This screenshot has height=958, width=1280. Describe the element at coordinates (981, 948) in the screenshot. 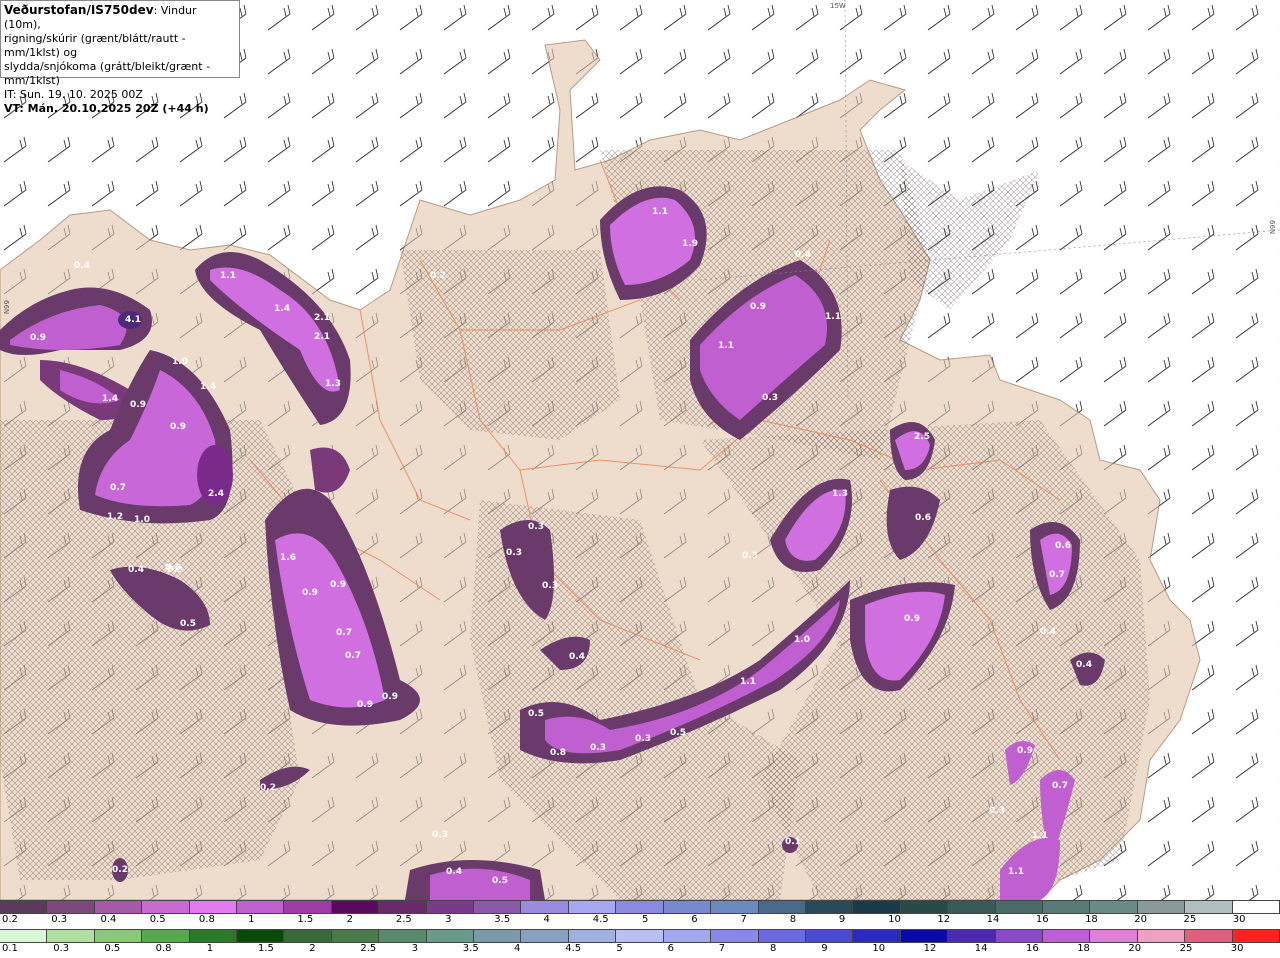

I see `scale-tick-label: 14` at that location.